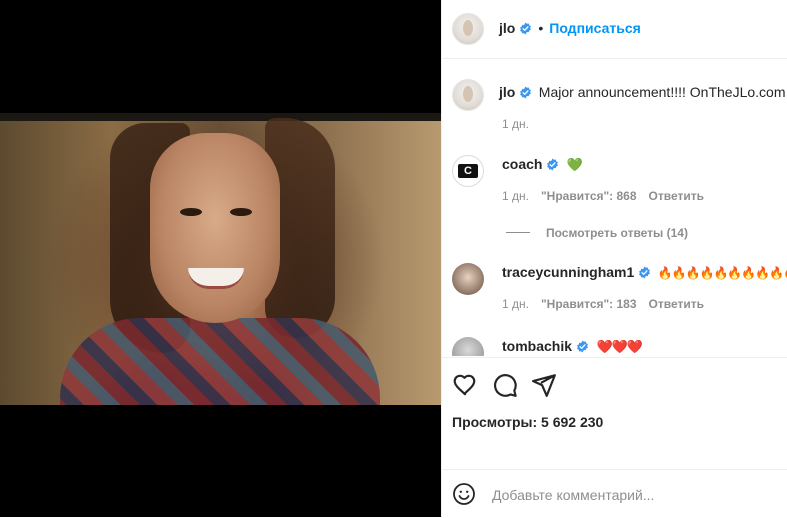 This screenshot has height=518, width=787. I want to click on caption-username: jlo, so click(507, 92).